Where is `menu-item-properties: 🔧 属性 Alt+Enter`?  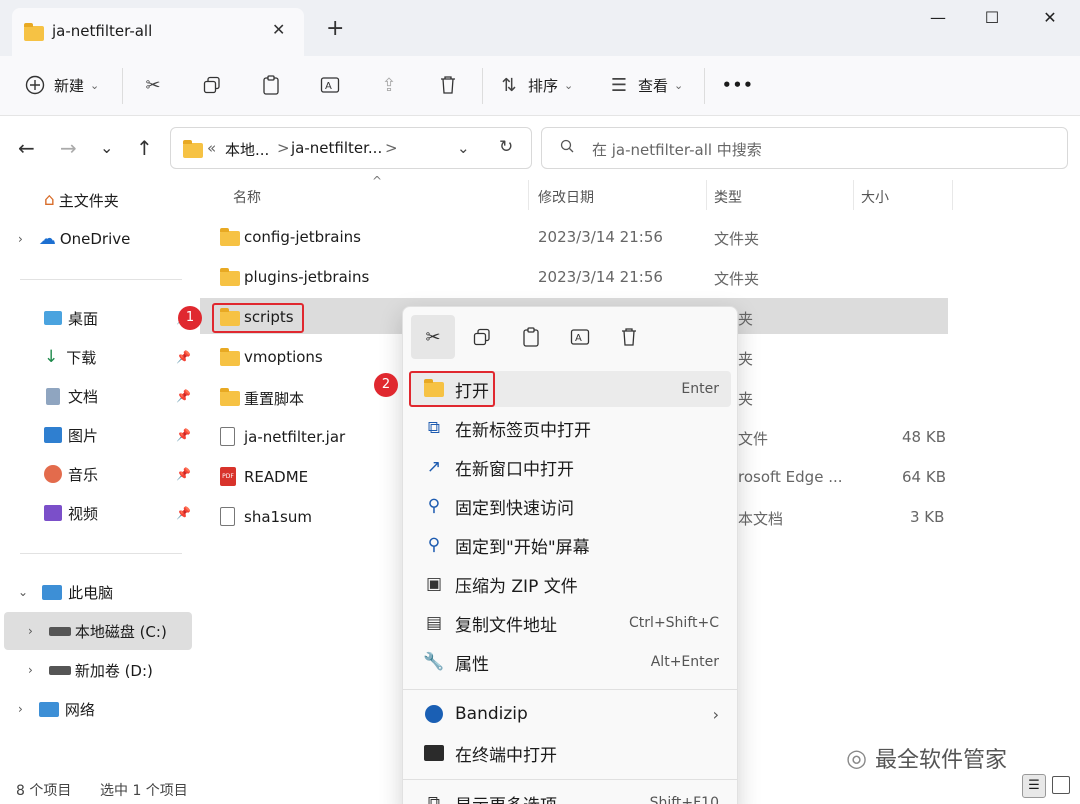 menu-item-properties: 🔧 属性 Alt+Enter is located at coordinates (570, 662).